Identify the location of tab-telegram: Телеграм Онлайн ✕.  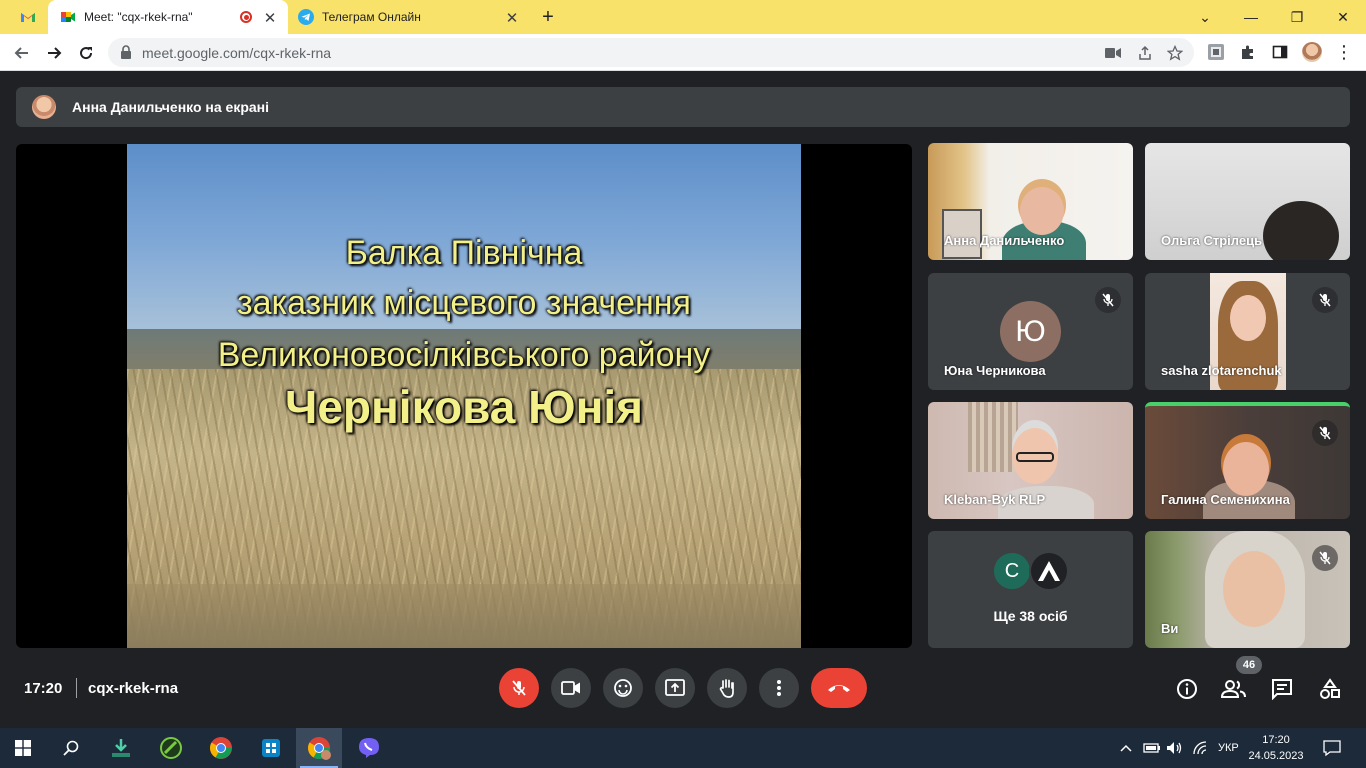
(410, 17).